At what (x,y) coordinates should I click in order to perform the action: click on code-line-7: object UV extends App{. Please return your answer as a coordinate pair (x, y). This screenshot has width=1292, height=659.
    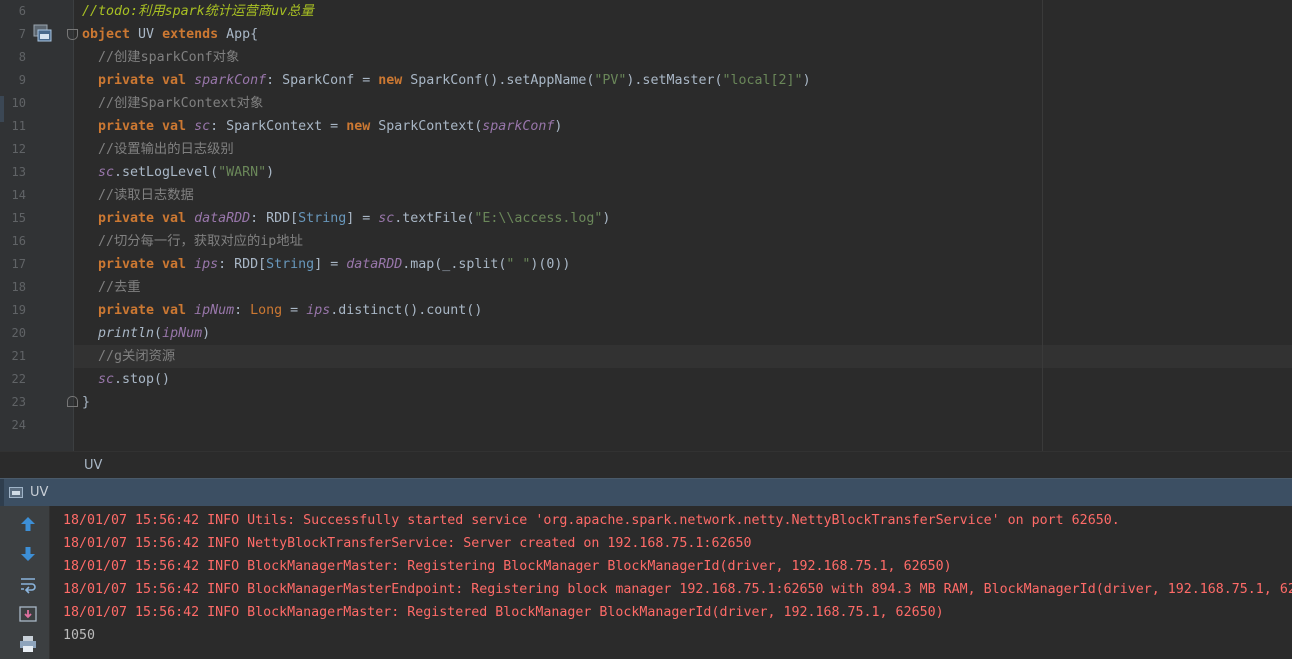
    Looking at the image, I should click on (170, 34).